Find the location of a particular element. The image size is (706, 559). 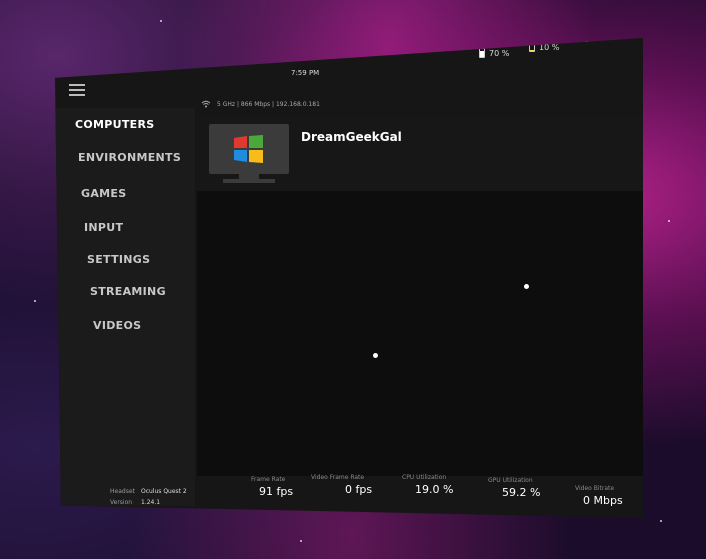

sidebar-item-environments: ENVIRONMENTS is located at coordinates (129, 157).